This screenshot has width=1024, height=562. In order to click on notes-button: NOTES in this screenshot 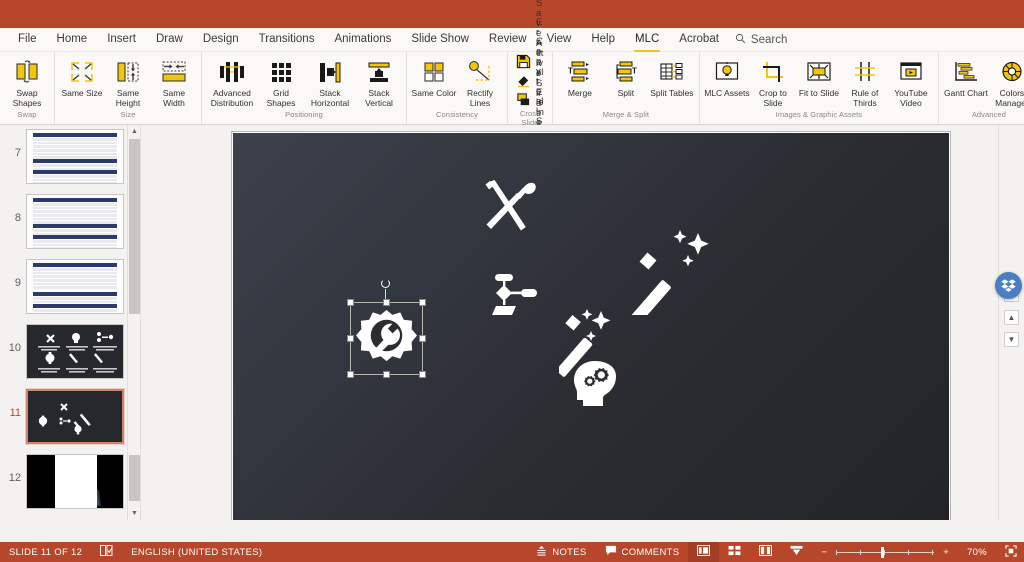, I will do `click(561, 552)`.